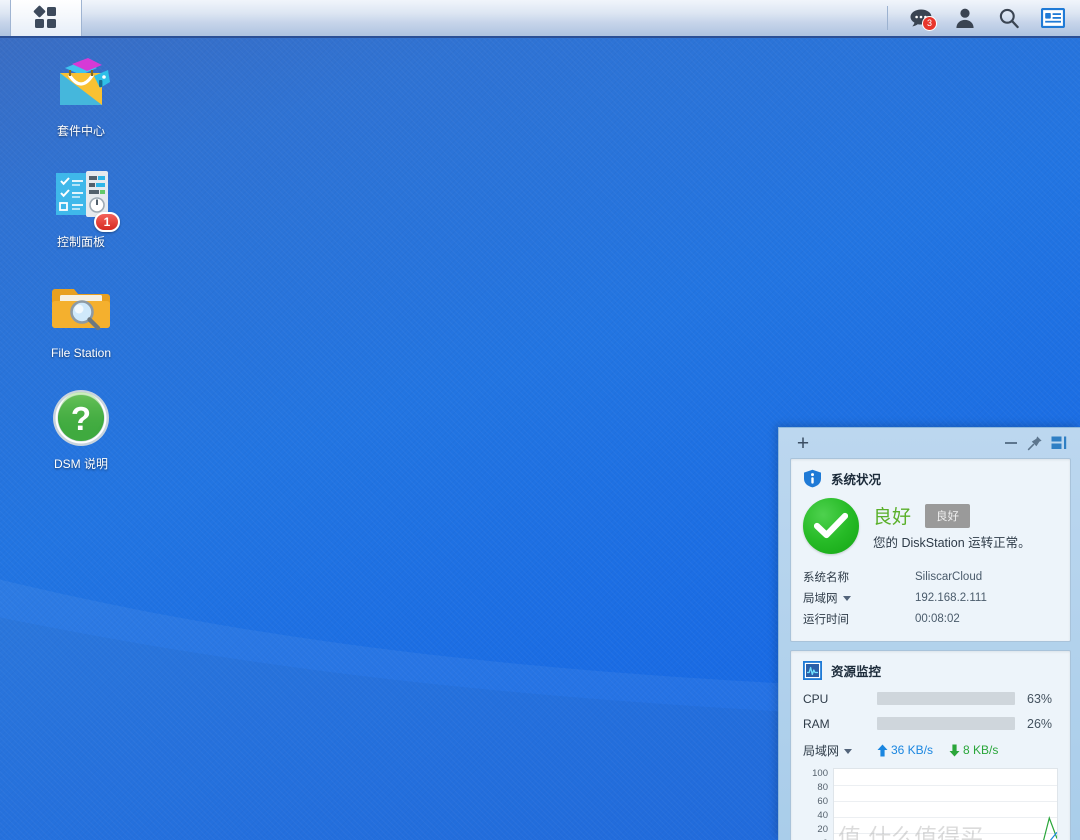  Describe the element at coordinates (816, 698) in the screenshot. I see `cpu-label: CPU` at that location.